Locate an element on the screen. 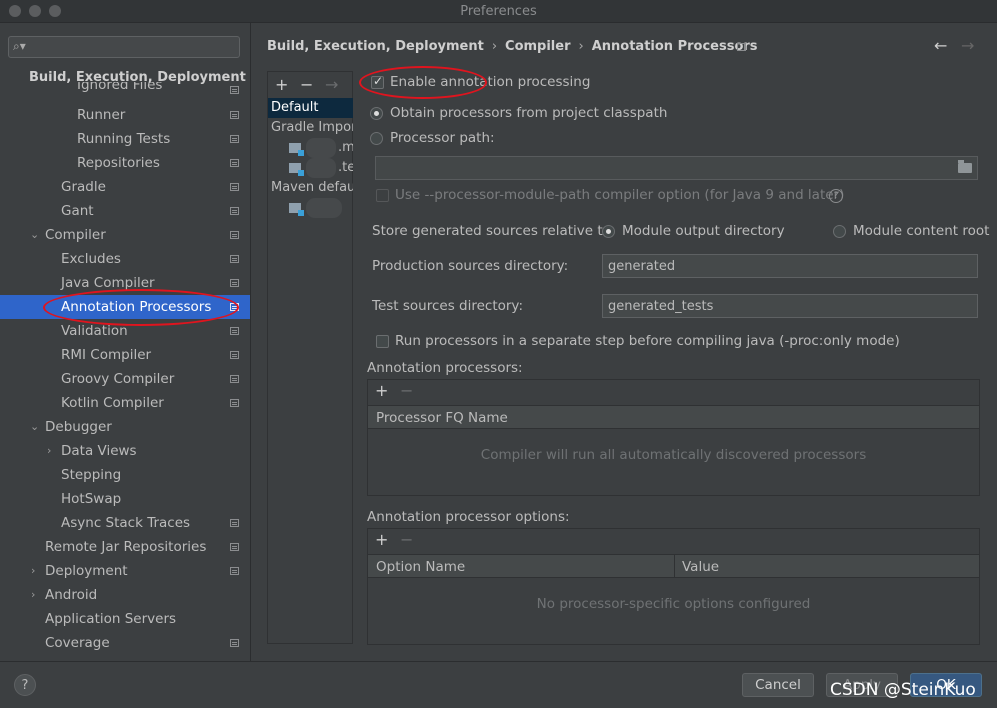  sidebar-item-deployment: › Deployment is located at coordinates (125, 571).